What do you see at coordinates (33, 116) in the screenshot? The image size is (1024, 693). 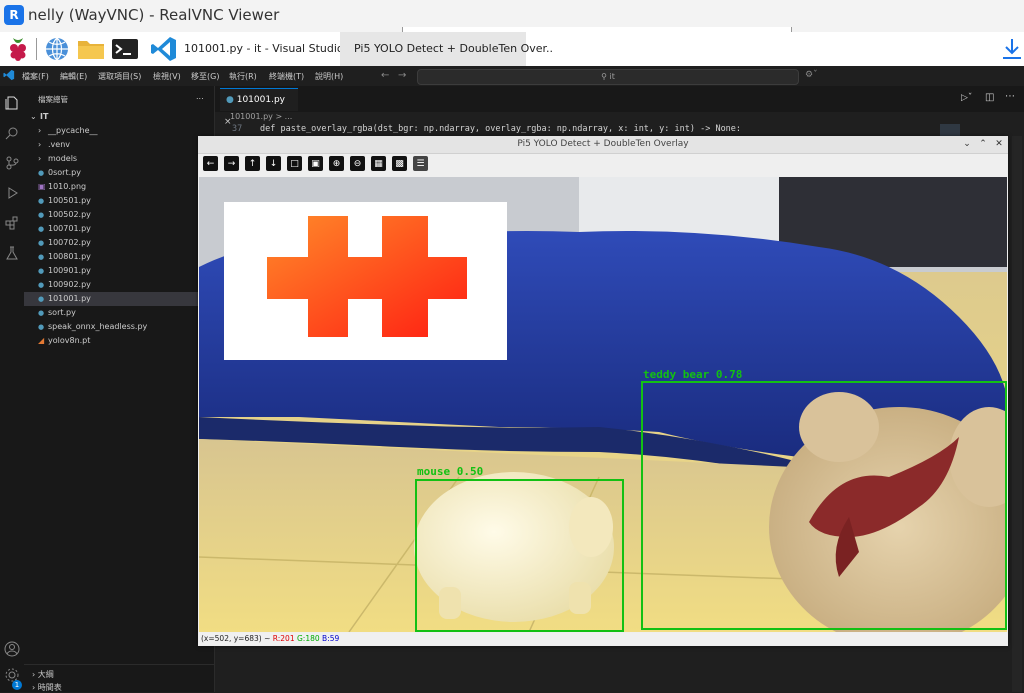 I see `chevron-down-icon: ⌄` at bounding box center [33, 116].